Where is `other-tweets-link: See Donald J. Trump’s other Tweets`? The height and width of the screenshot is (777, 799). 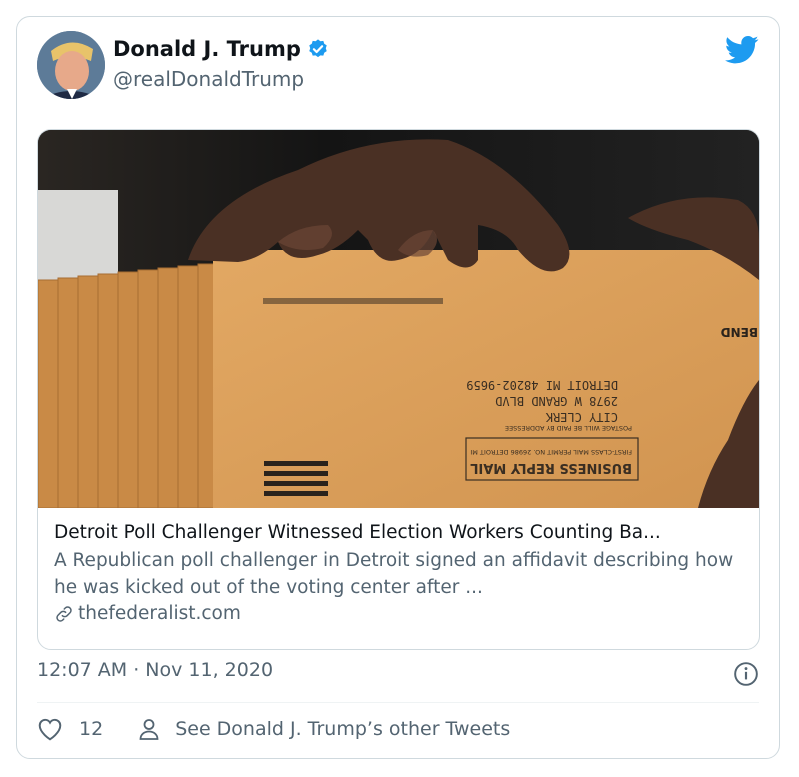
other-tweets-link: See Donald J. Trump’s other Tweets is located at coordinates (342, 729).